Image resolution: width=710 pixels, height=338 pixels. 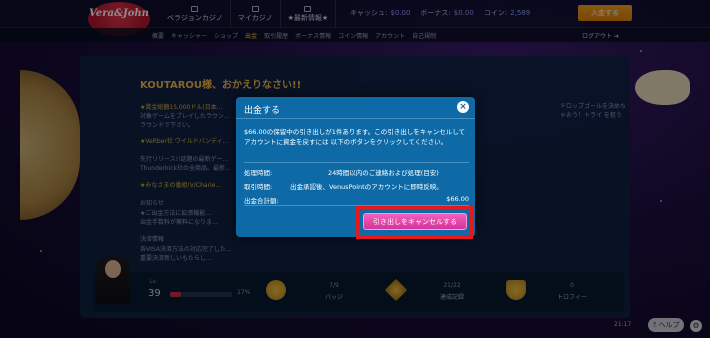 What do you see at coordinates (356, 162) in the screenshot?
I see `divider` at bounding box center [356, 162].